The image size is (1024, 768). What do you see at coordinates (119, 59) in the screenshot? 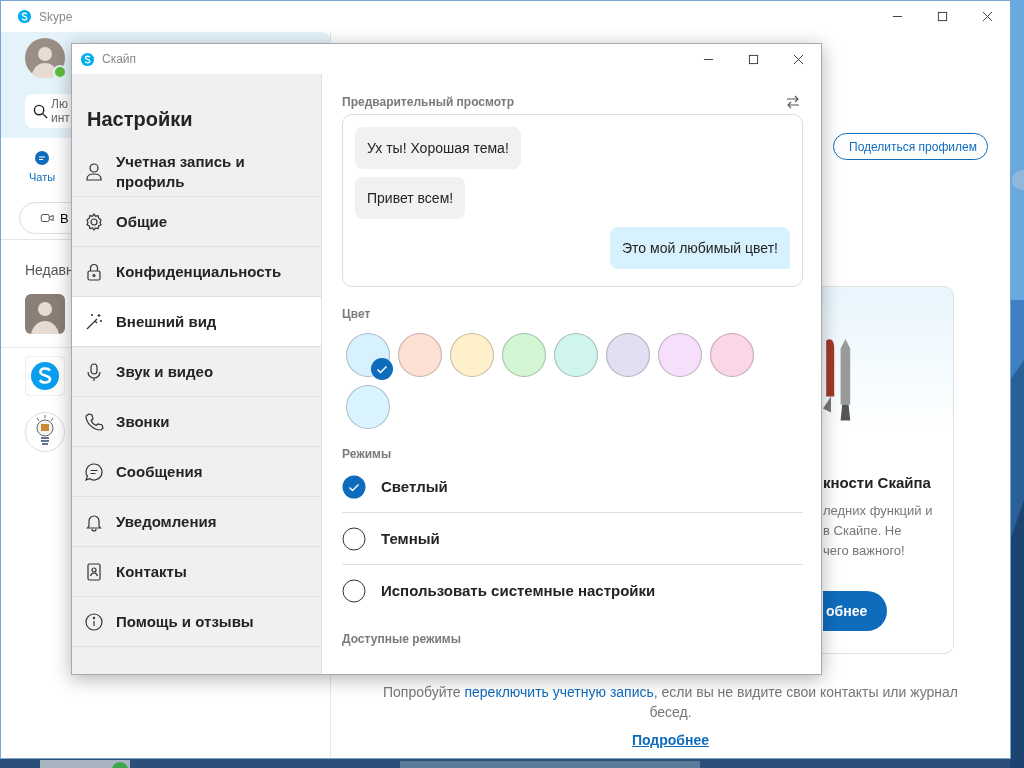
I see `window-title: Скайп` at bounding box center [119, 59].